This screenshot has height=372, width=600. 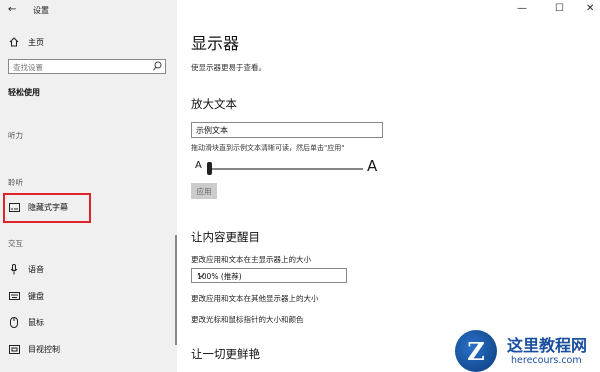 What do you see at coordinates (87, 66) in the screenshot?
I see `search-input: 查找设置` at bounding box center [87, 66].